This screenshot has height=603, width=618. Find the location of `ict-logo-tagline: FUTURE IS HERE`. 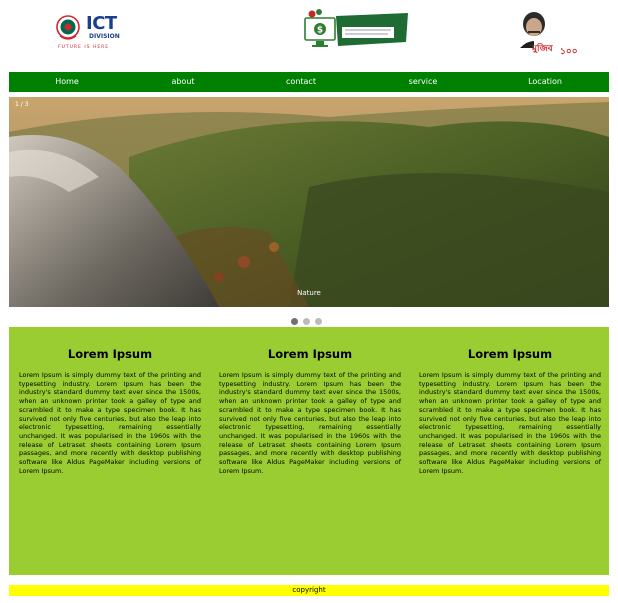

ict-logo-tagline: FUTURE IS HERE is located at coordinates (84, 47).